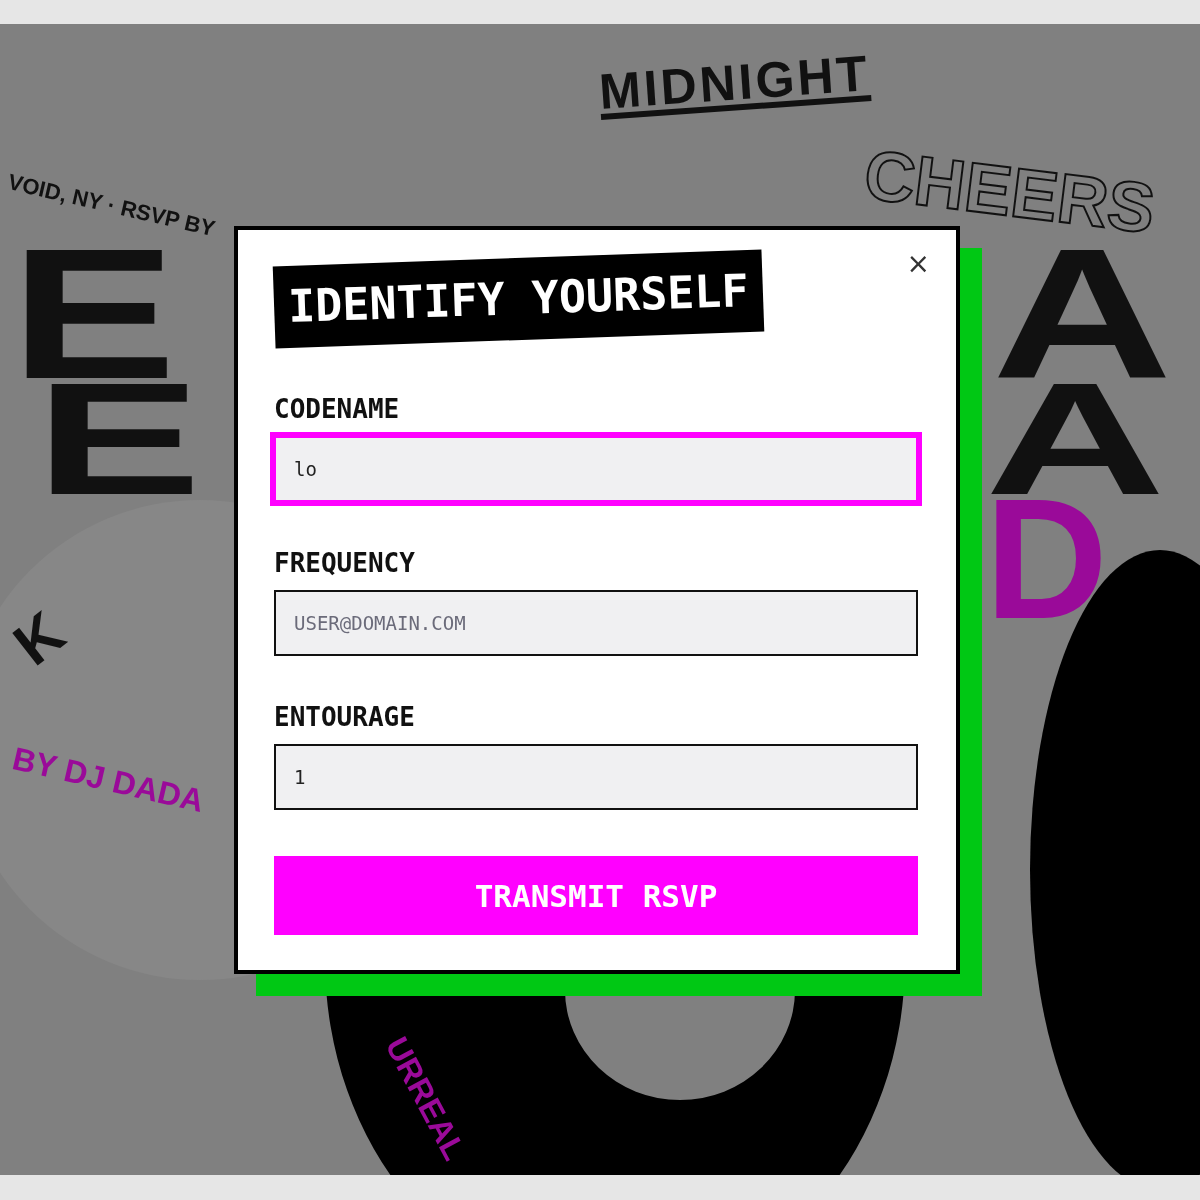 The image size is (1200, 1200). I want to click on poster-outline-text: CHEERS, so click(1009, 192).